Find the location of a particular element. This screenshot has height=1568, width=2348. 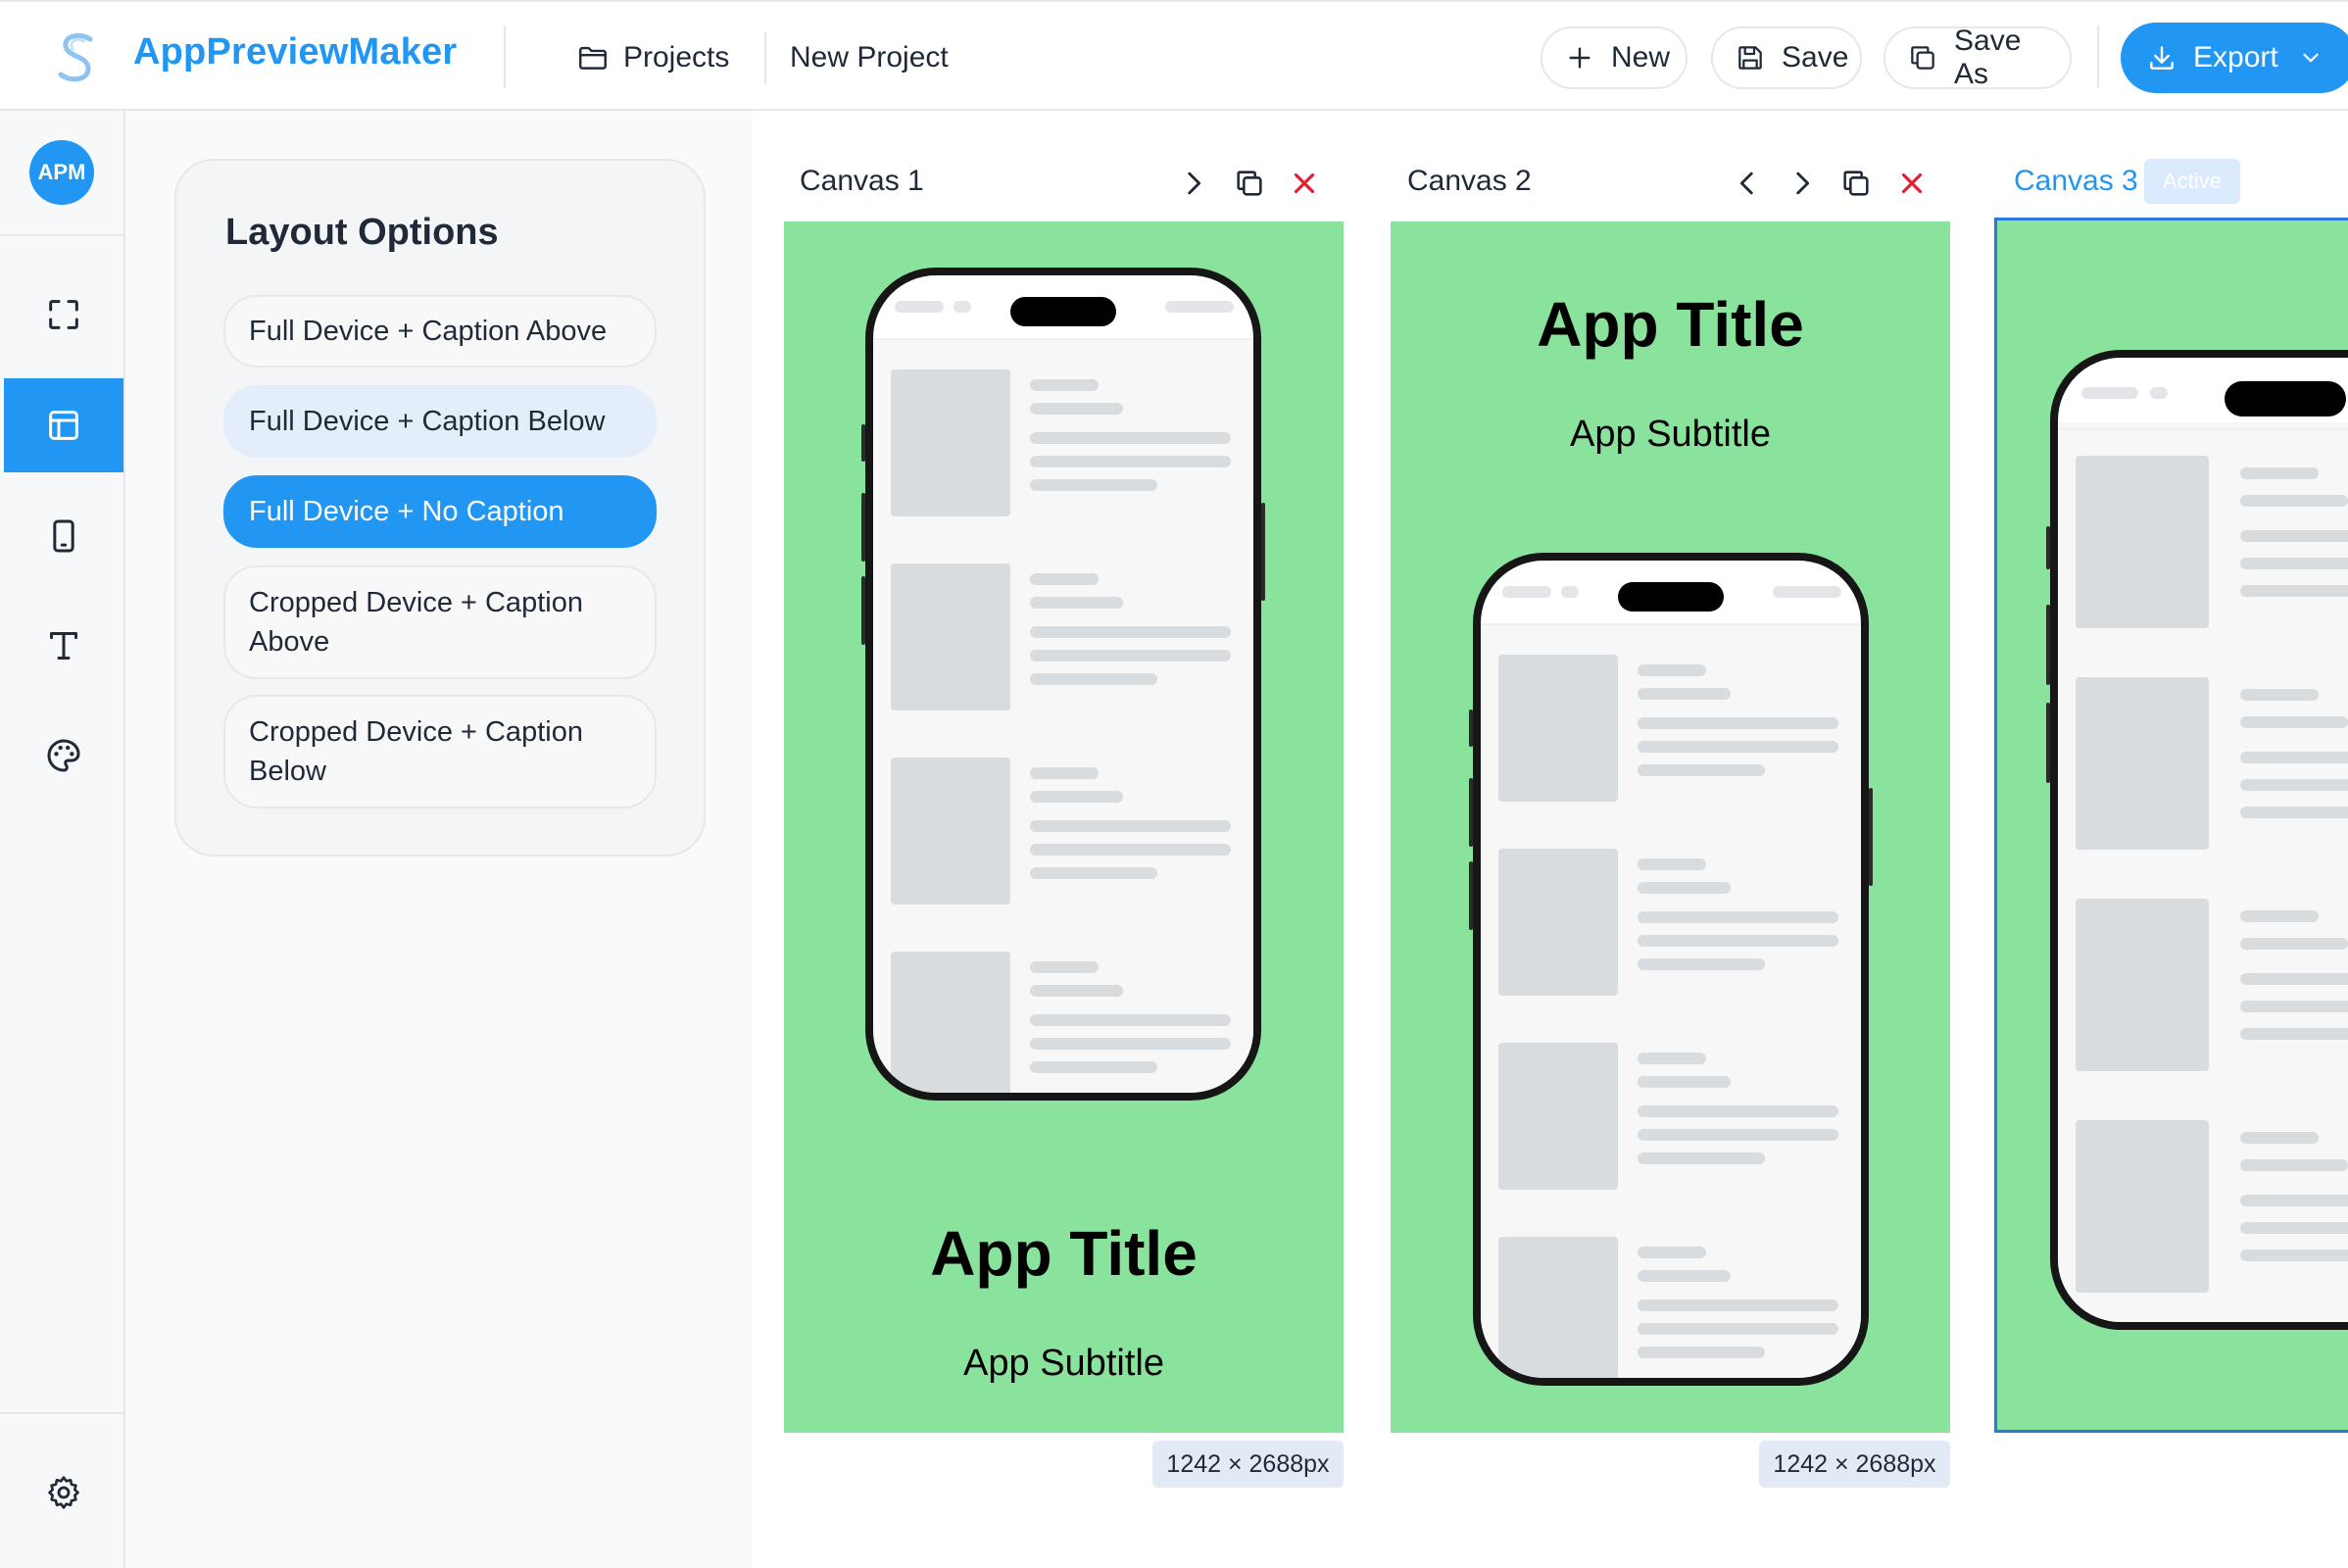

device-icon is located at coordinates (64, 536).